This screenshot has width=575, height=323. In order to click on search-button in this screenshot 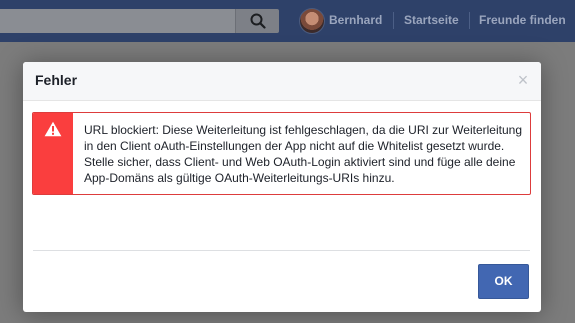, I will do `click(257, 21)`.